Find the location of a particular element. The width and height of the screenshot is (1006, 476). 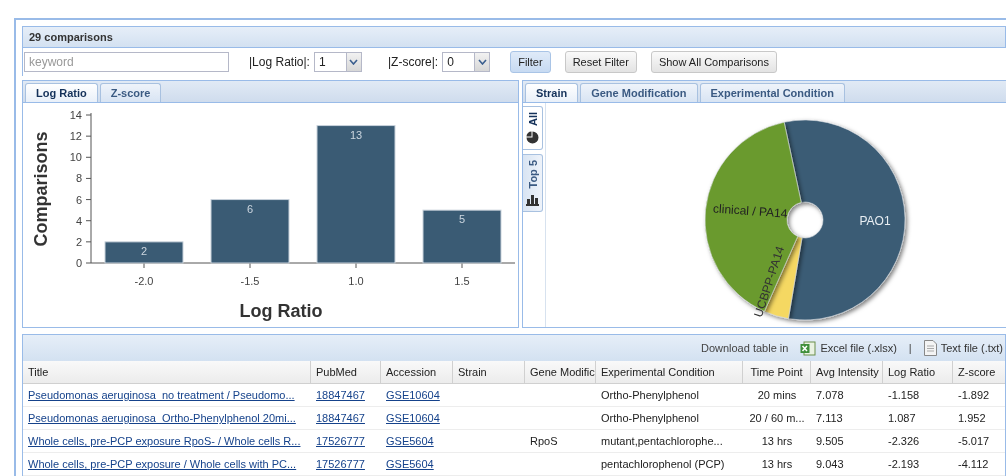

z-score-select: 0 is located at coordinates (466, 62).